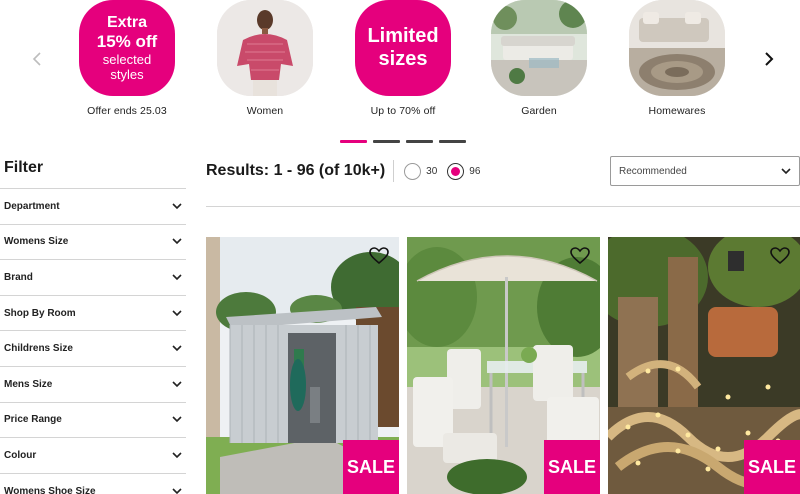 The width and height of the screenshot is (800, 494). I want to click on sort-dropdown: Recommended, so click(705, 171).